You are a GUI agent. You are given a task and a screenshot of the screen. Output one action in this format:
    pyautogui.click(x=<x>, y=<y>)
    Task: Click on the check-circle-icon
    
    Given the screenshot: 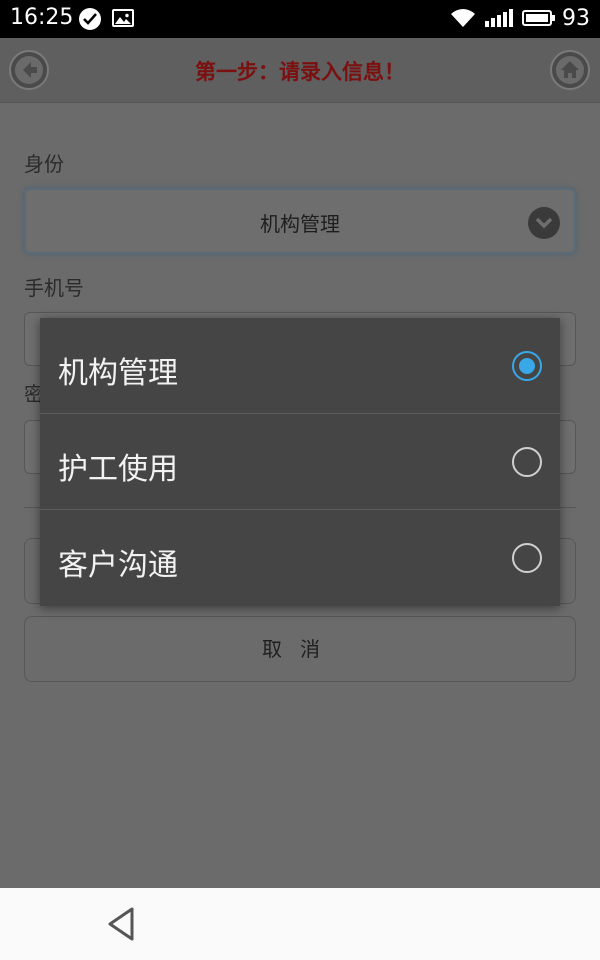 What is the action you would take?
    pyautogui.click(x=90, y=19)
    